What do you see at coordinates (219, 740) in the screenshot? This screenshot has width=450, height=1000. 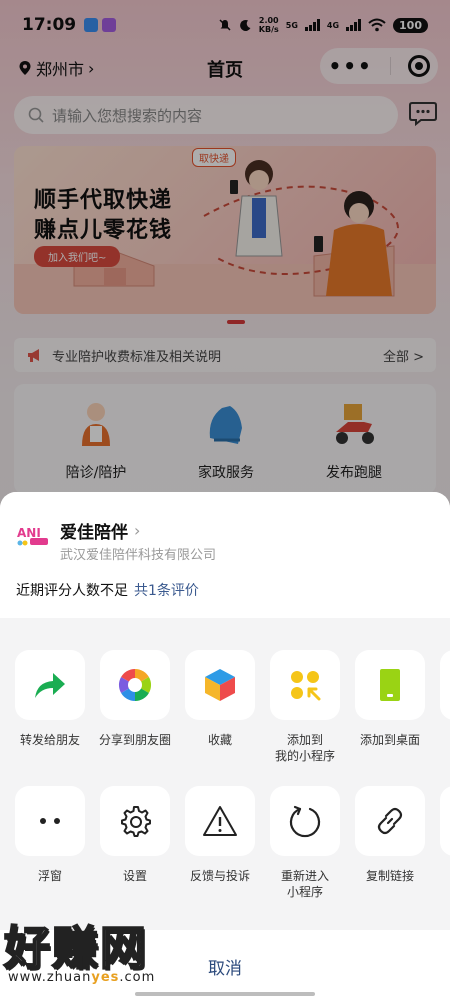 I see `tile-label: 收藏` at bounding box center [219, 740].